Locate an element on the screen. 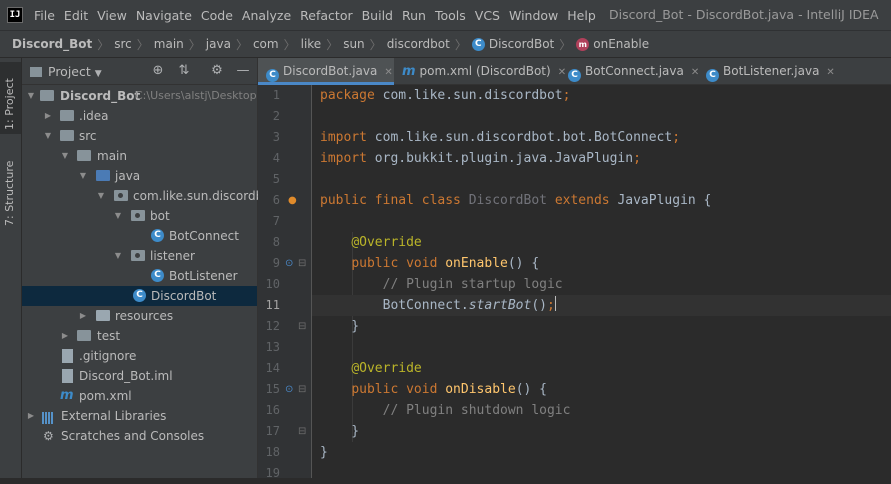 The width and height of the screenshot is (891, 484). tree-item-gitignore: .gitignore is located at coordinates (139, 356).